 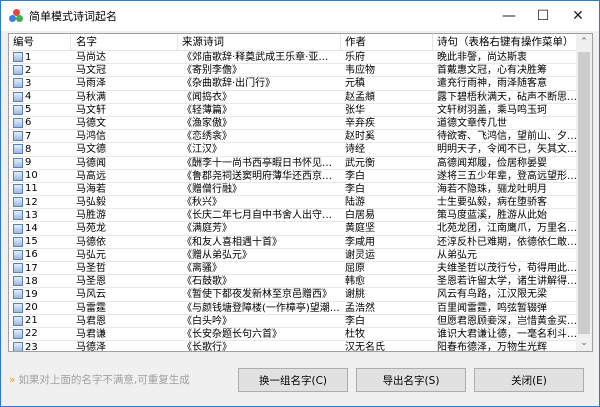 I want to click on vertical-scrollbar: ⌃ ⌄, so click(x=584, y=192).